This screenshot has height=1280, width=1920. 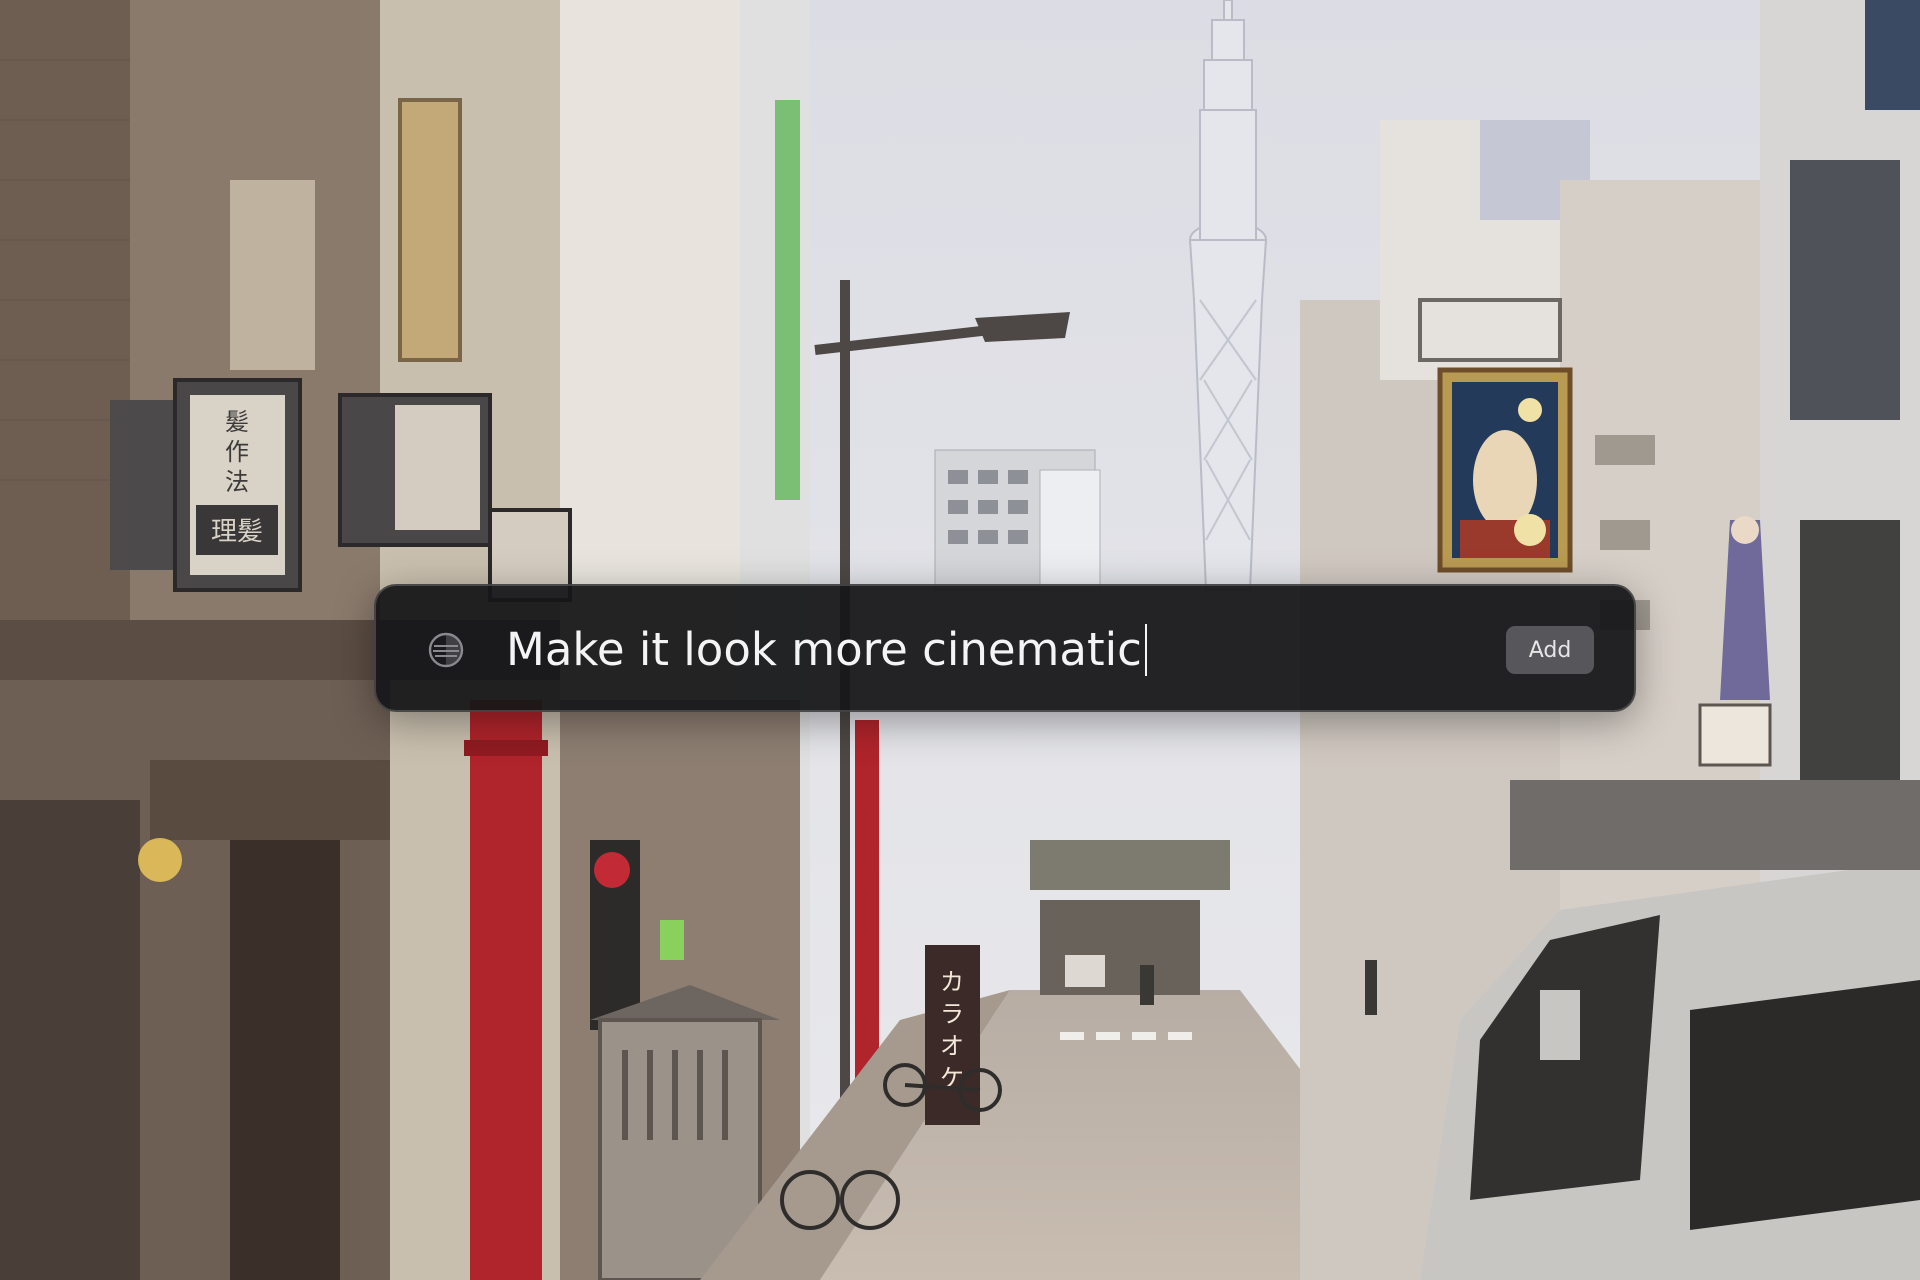 What do you see at coordinates (237, 482) in the screenshot?
I see `svg-text: 法` at bounding box center [237, 482].